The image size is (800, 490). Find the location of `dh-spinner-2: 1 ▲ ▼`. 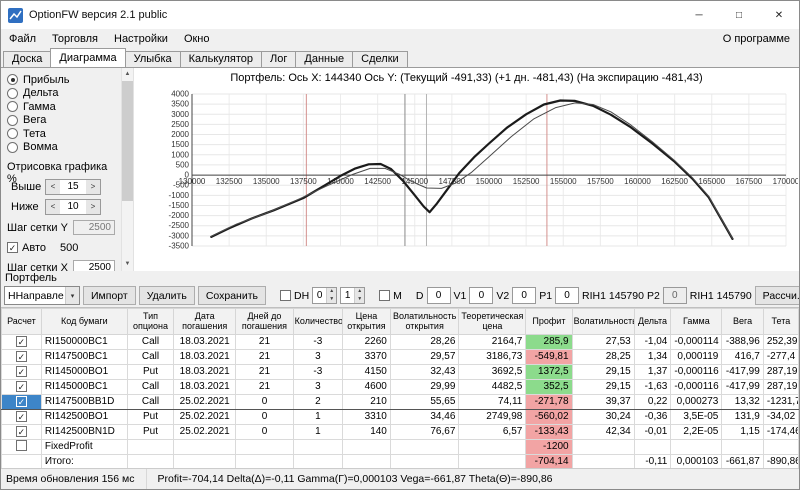

dh-spinner-2: 1 ▲ ▼ is located at coordinates (353, 295).